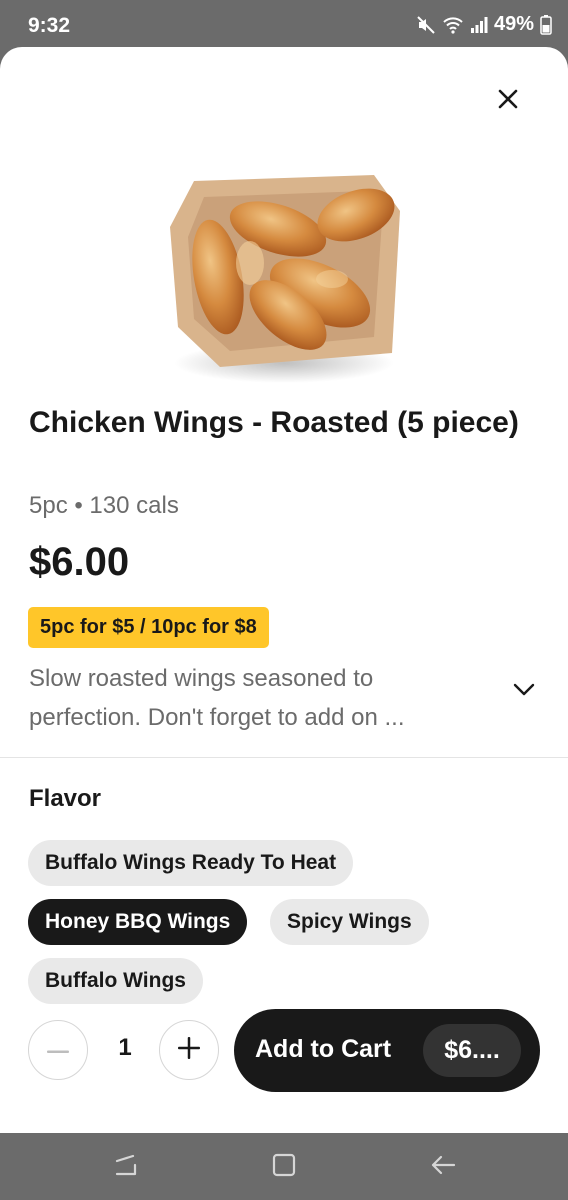 The width and height of the screenshot is (568, 1200). Describe the element at coordinates (274, 422) in the screenshot. I see `product-title: Chicken Wings - Roasted (5 piece)` at that location.